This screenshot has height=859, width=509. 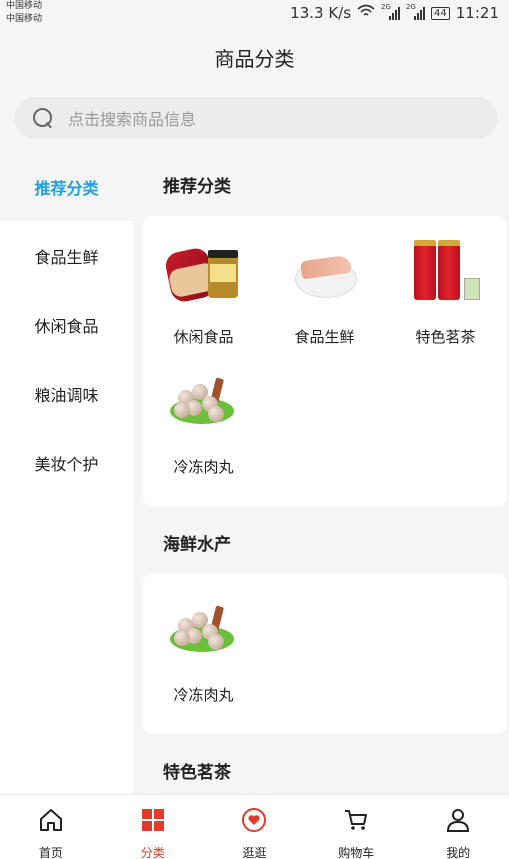 What do you see at coordinates (152, 852) in the screenshot?
I see `tab-label: 分类` at bounding box center [152, 852].